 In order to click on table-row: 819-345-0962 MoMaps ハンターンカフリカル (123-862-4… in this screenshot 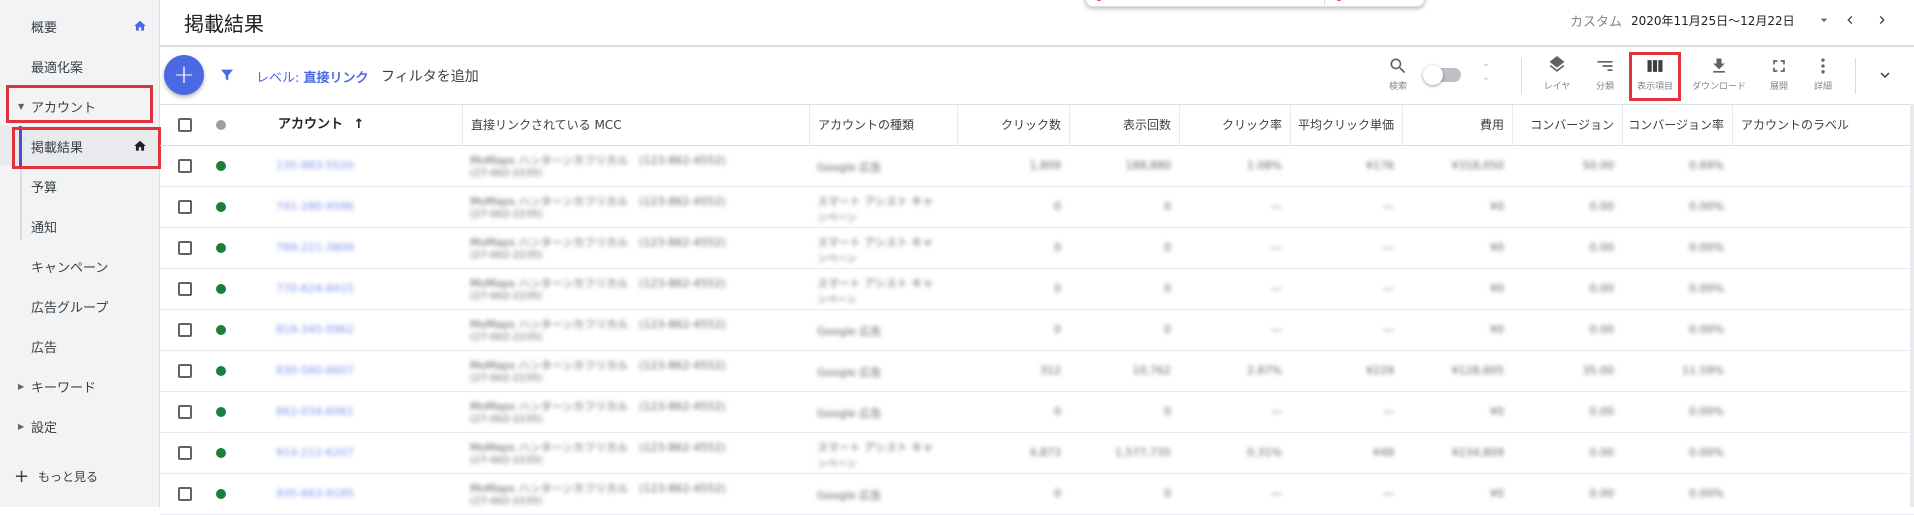, I will do `click(1037, 330)`.